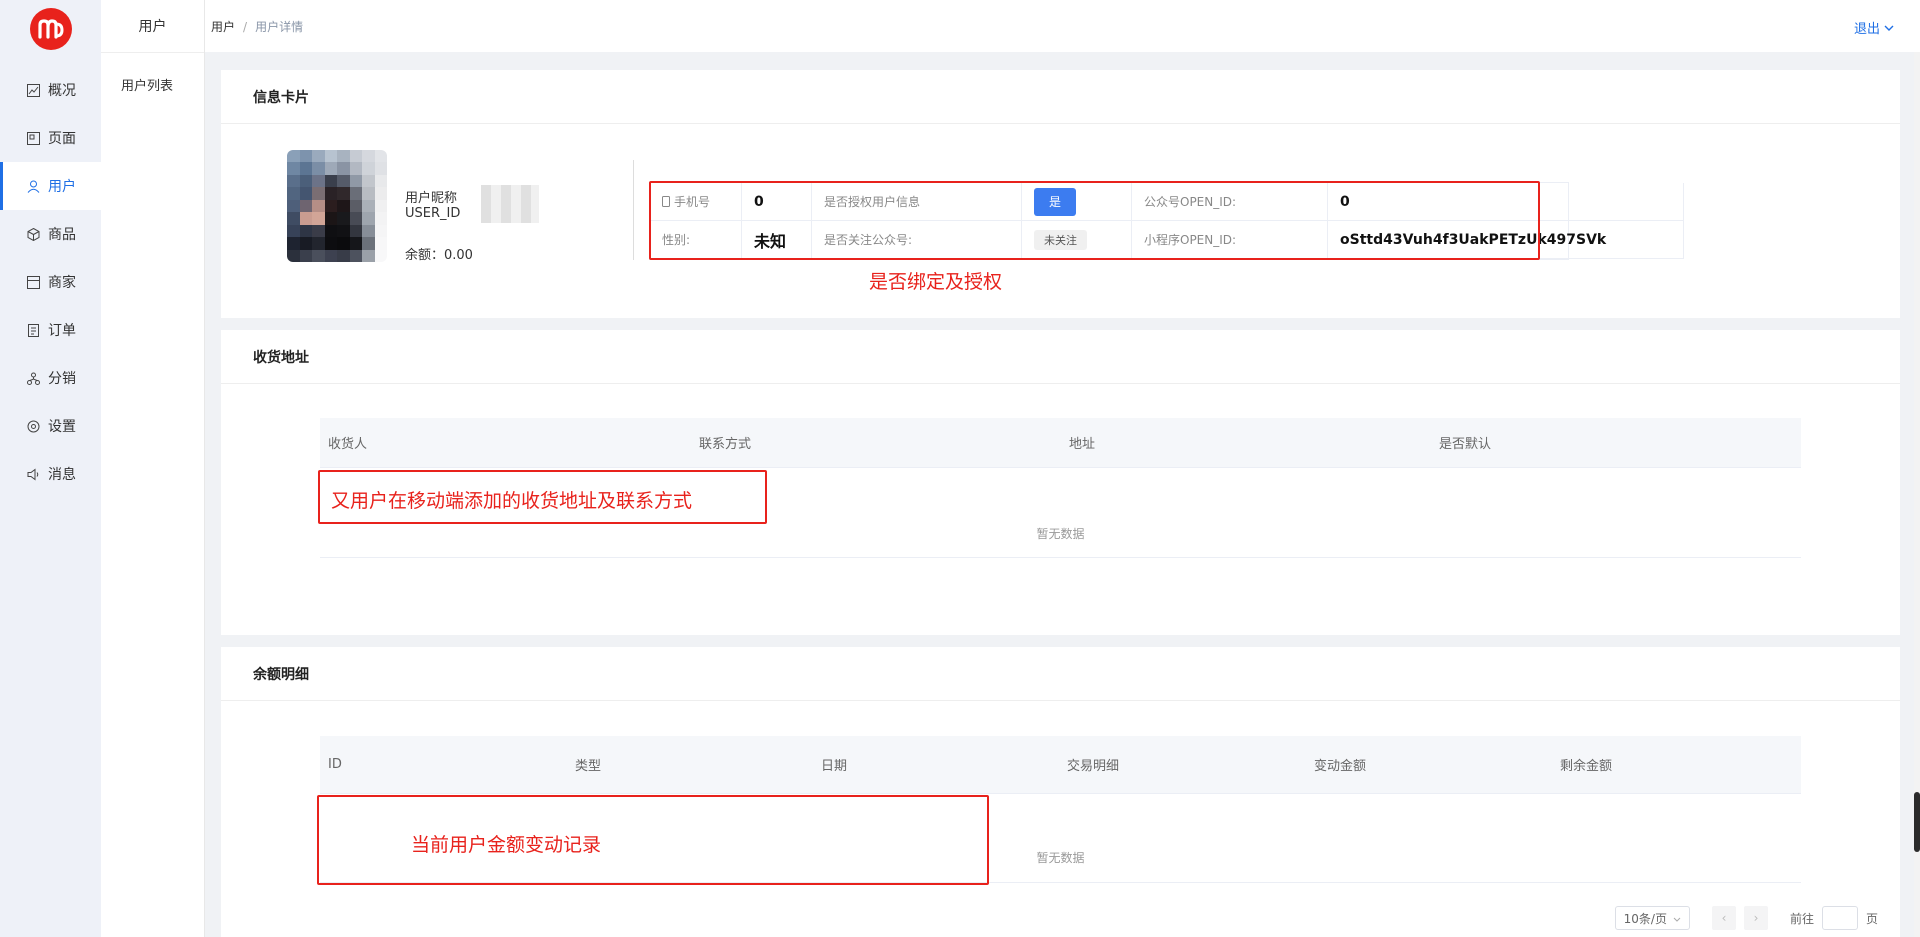  Describe the element at coordinates (1060, 443) in the screenshot. I see `address-table-header: 收货人 联系方式 地址 是否默认` at that location.